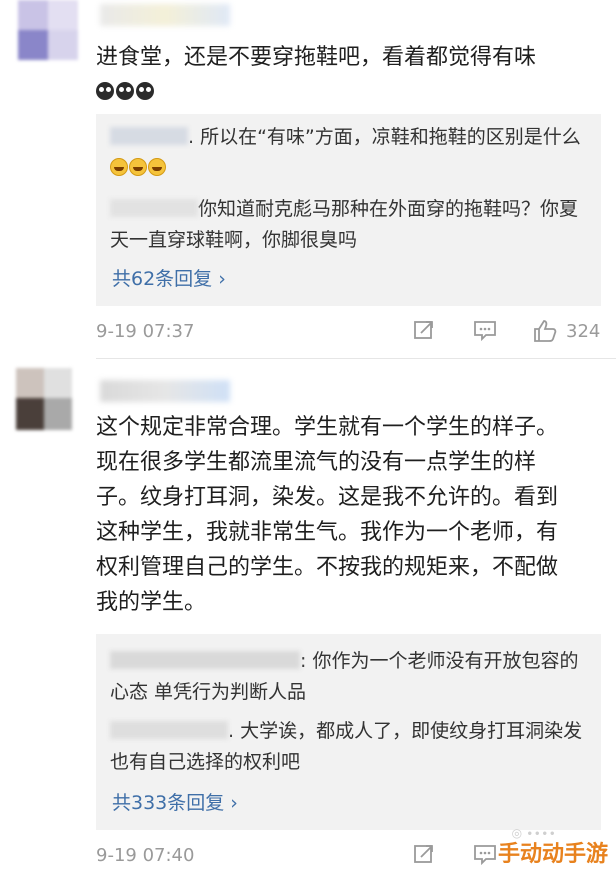 The height and width of the screenshot is (874, 616). What do you see at coordinates (169, 277) in the screenshot?
I see `reply-count-link: 共62条回复 ›` at bounding box center [169, 277].